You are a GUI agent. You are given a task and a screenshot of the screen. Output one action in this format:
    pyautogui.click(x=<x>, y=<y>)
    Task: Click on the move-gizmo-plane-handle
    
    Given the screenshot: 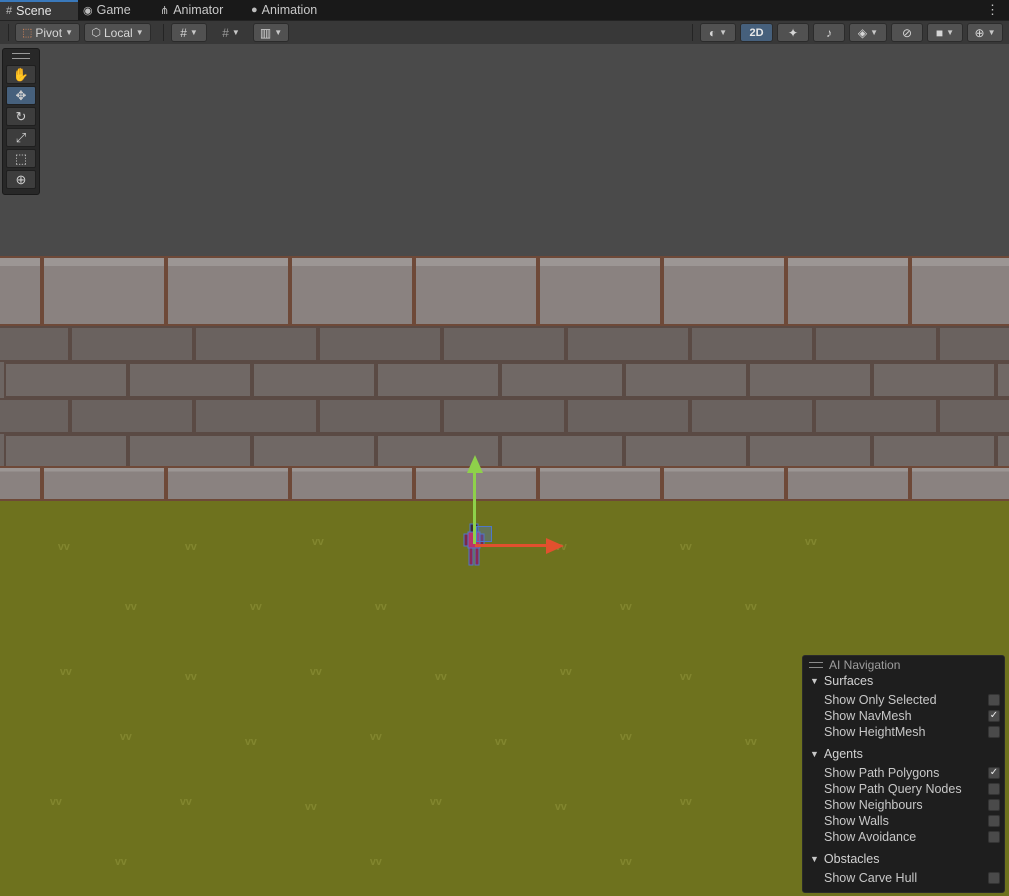 What is the action you would take?
    pyautogui.click(x=484, y=534)
    